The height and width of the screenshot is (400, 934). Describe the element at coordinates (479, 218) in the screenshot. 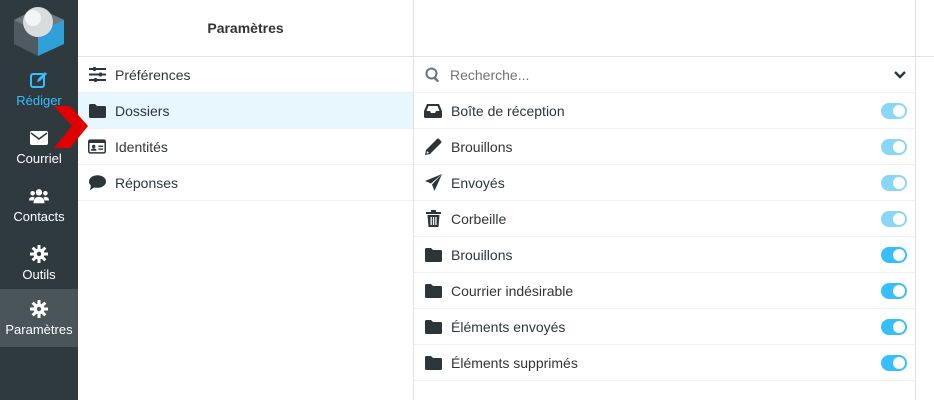

I see `folder-label: Corbeille` at that location.